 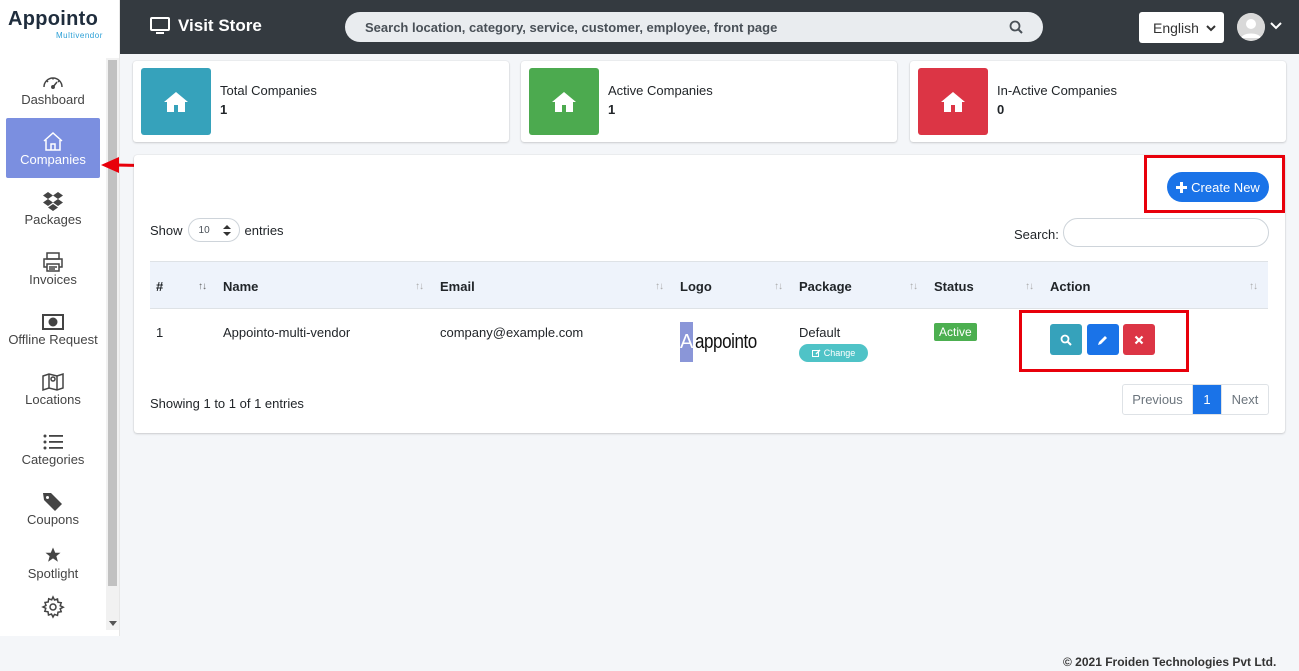 I want to click on language-value: English, so click(x=1176, y=27).